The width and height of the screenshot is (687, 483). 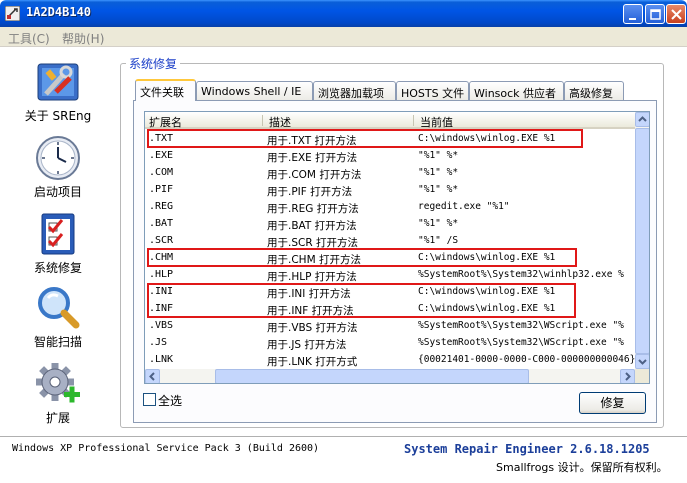 What do you see at coordinates (57, 418) in the screenshot?
I see `nav-extend-label: 扩展` at bounding box center [57, 418].